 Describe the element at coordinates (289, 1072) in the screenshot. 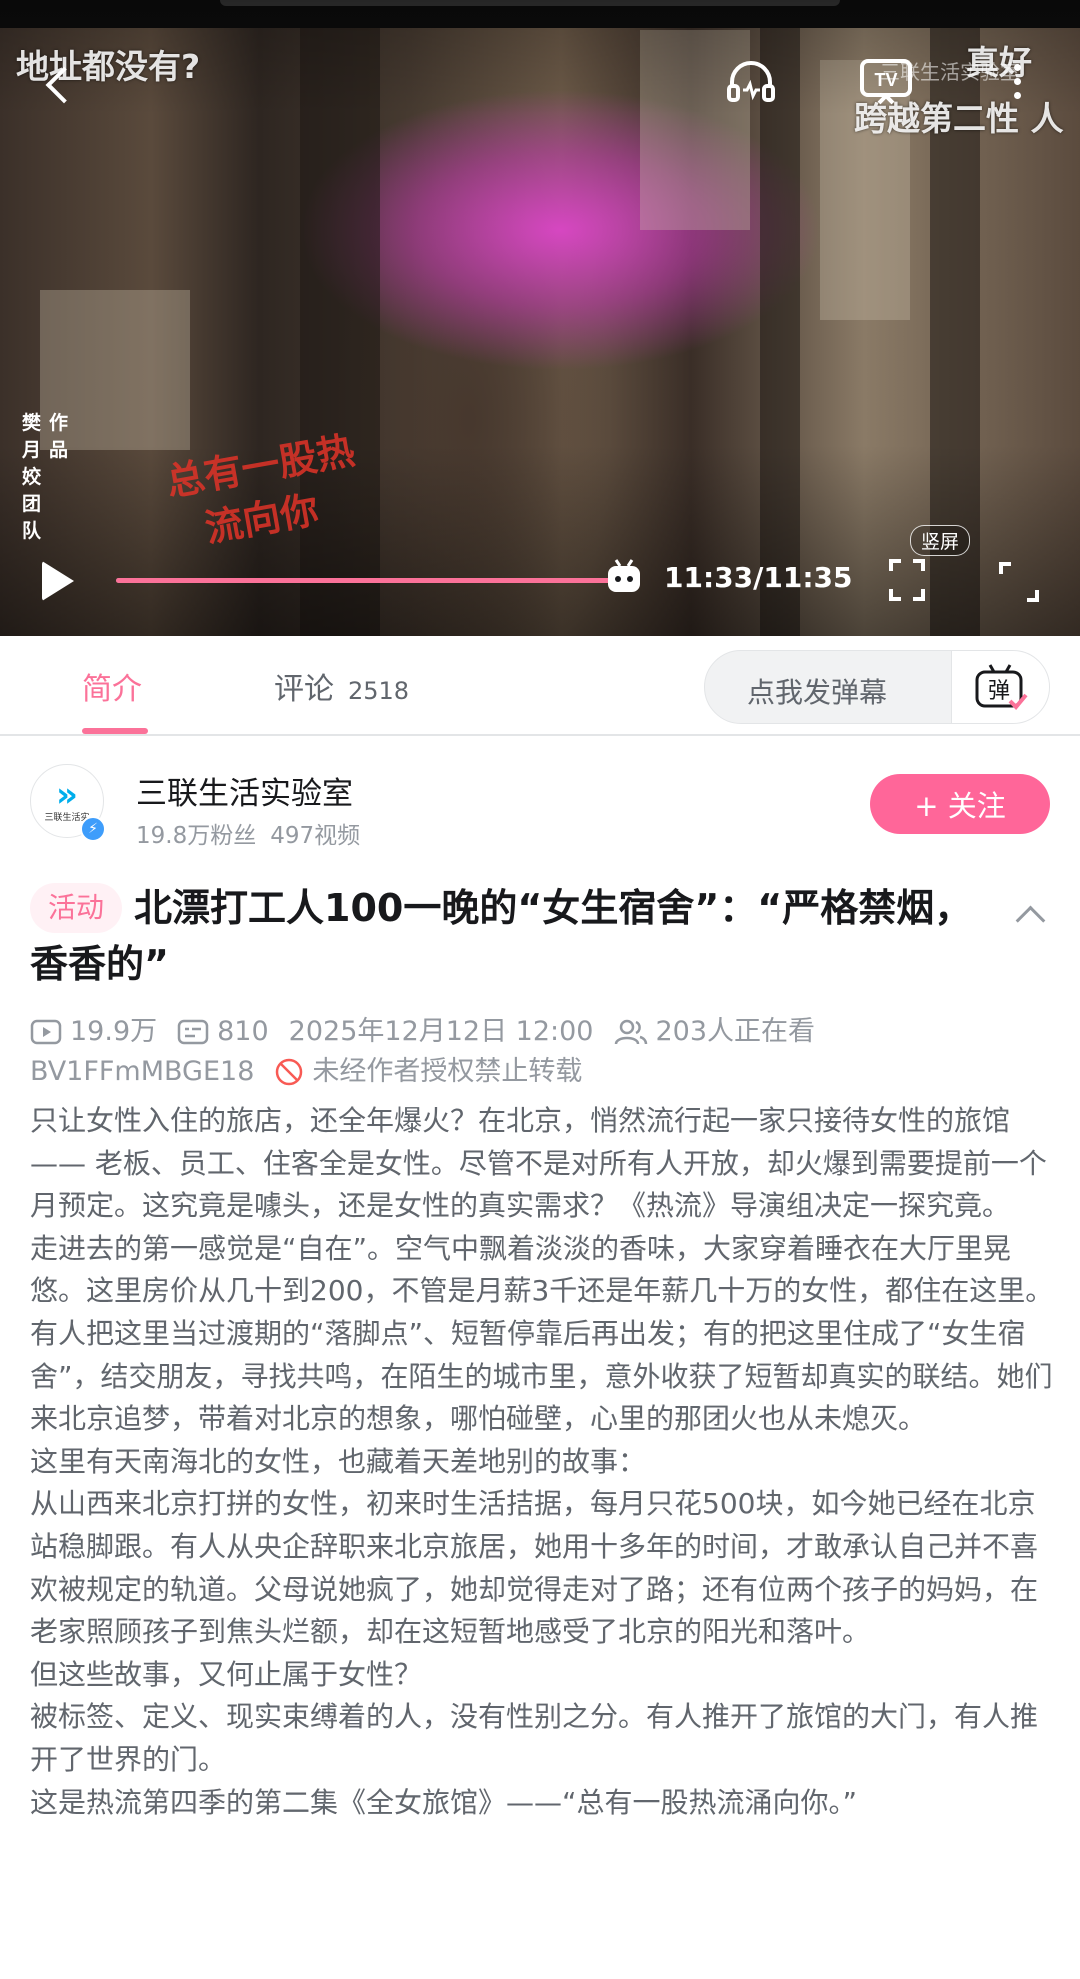

I see `prohibited-icon` at that location.